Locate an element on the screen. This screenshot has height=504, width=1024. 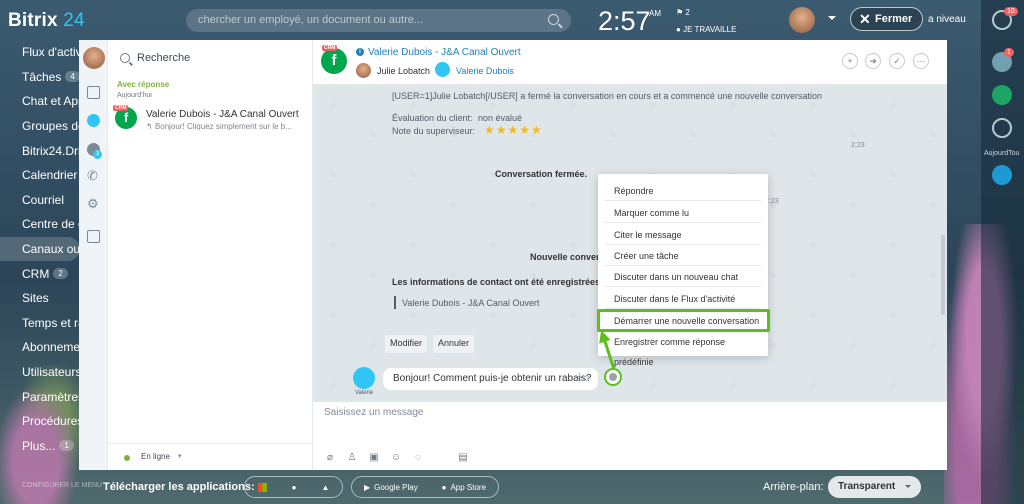
my-avatar is located at coordinates (94, 58).